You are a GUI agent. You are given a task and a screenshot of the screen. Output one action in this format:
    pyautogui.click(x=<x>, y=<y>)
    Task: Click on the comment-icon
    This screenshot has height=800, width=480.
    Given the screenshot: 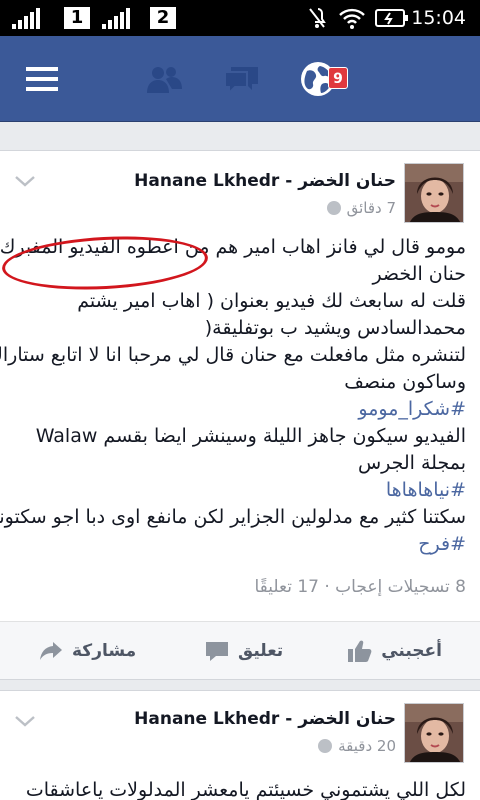 What is the action you would take?
    pyautogui.click(x=217, y=651)
    